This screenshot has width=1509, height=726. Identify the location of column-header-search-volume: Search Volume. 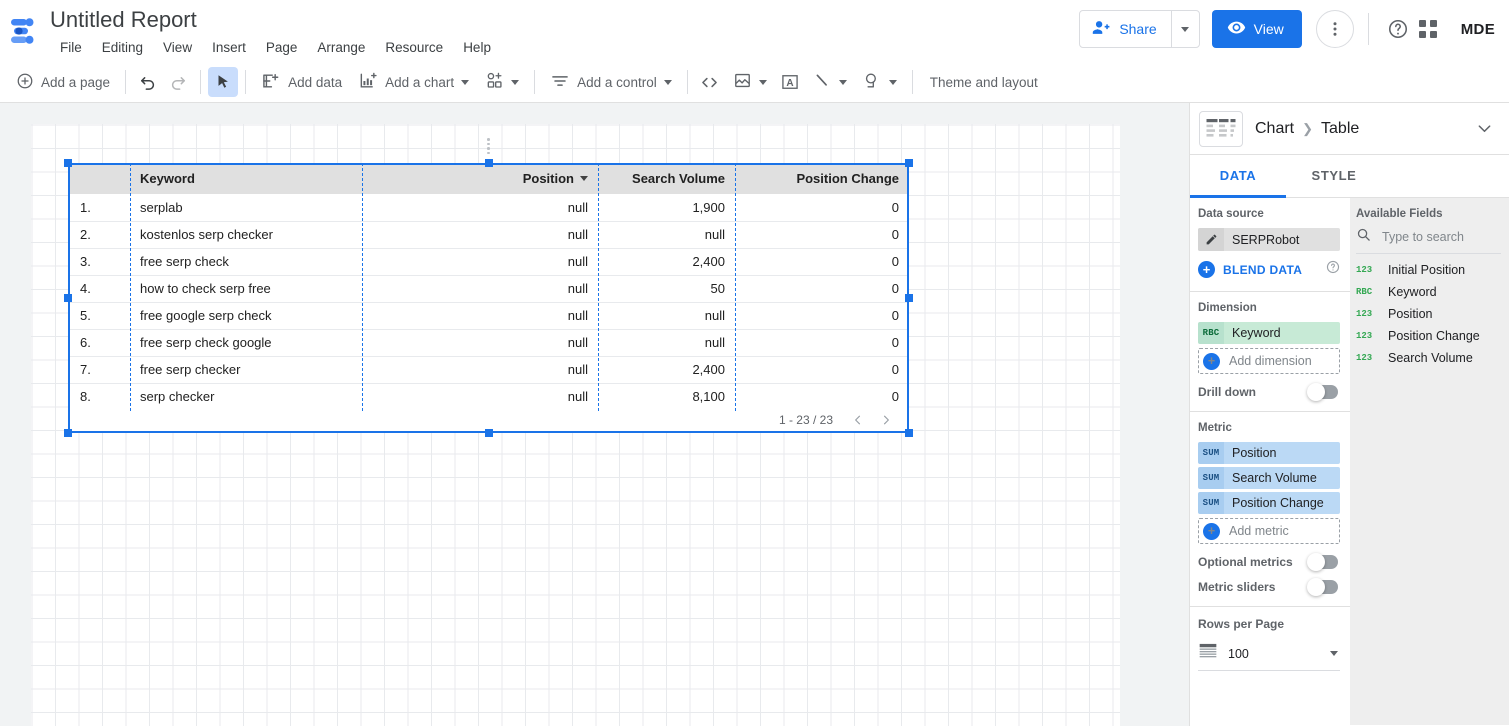
(666, 178).